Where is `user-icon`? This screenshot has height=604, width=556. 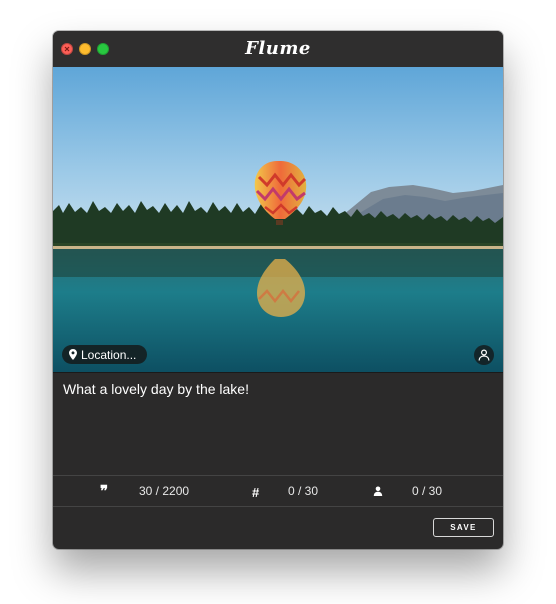 user-icon is located at coordinates (484, 355).